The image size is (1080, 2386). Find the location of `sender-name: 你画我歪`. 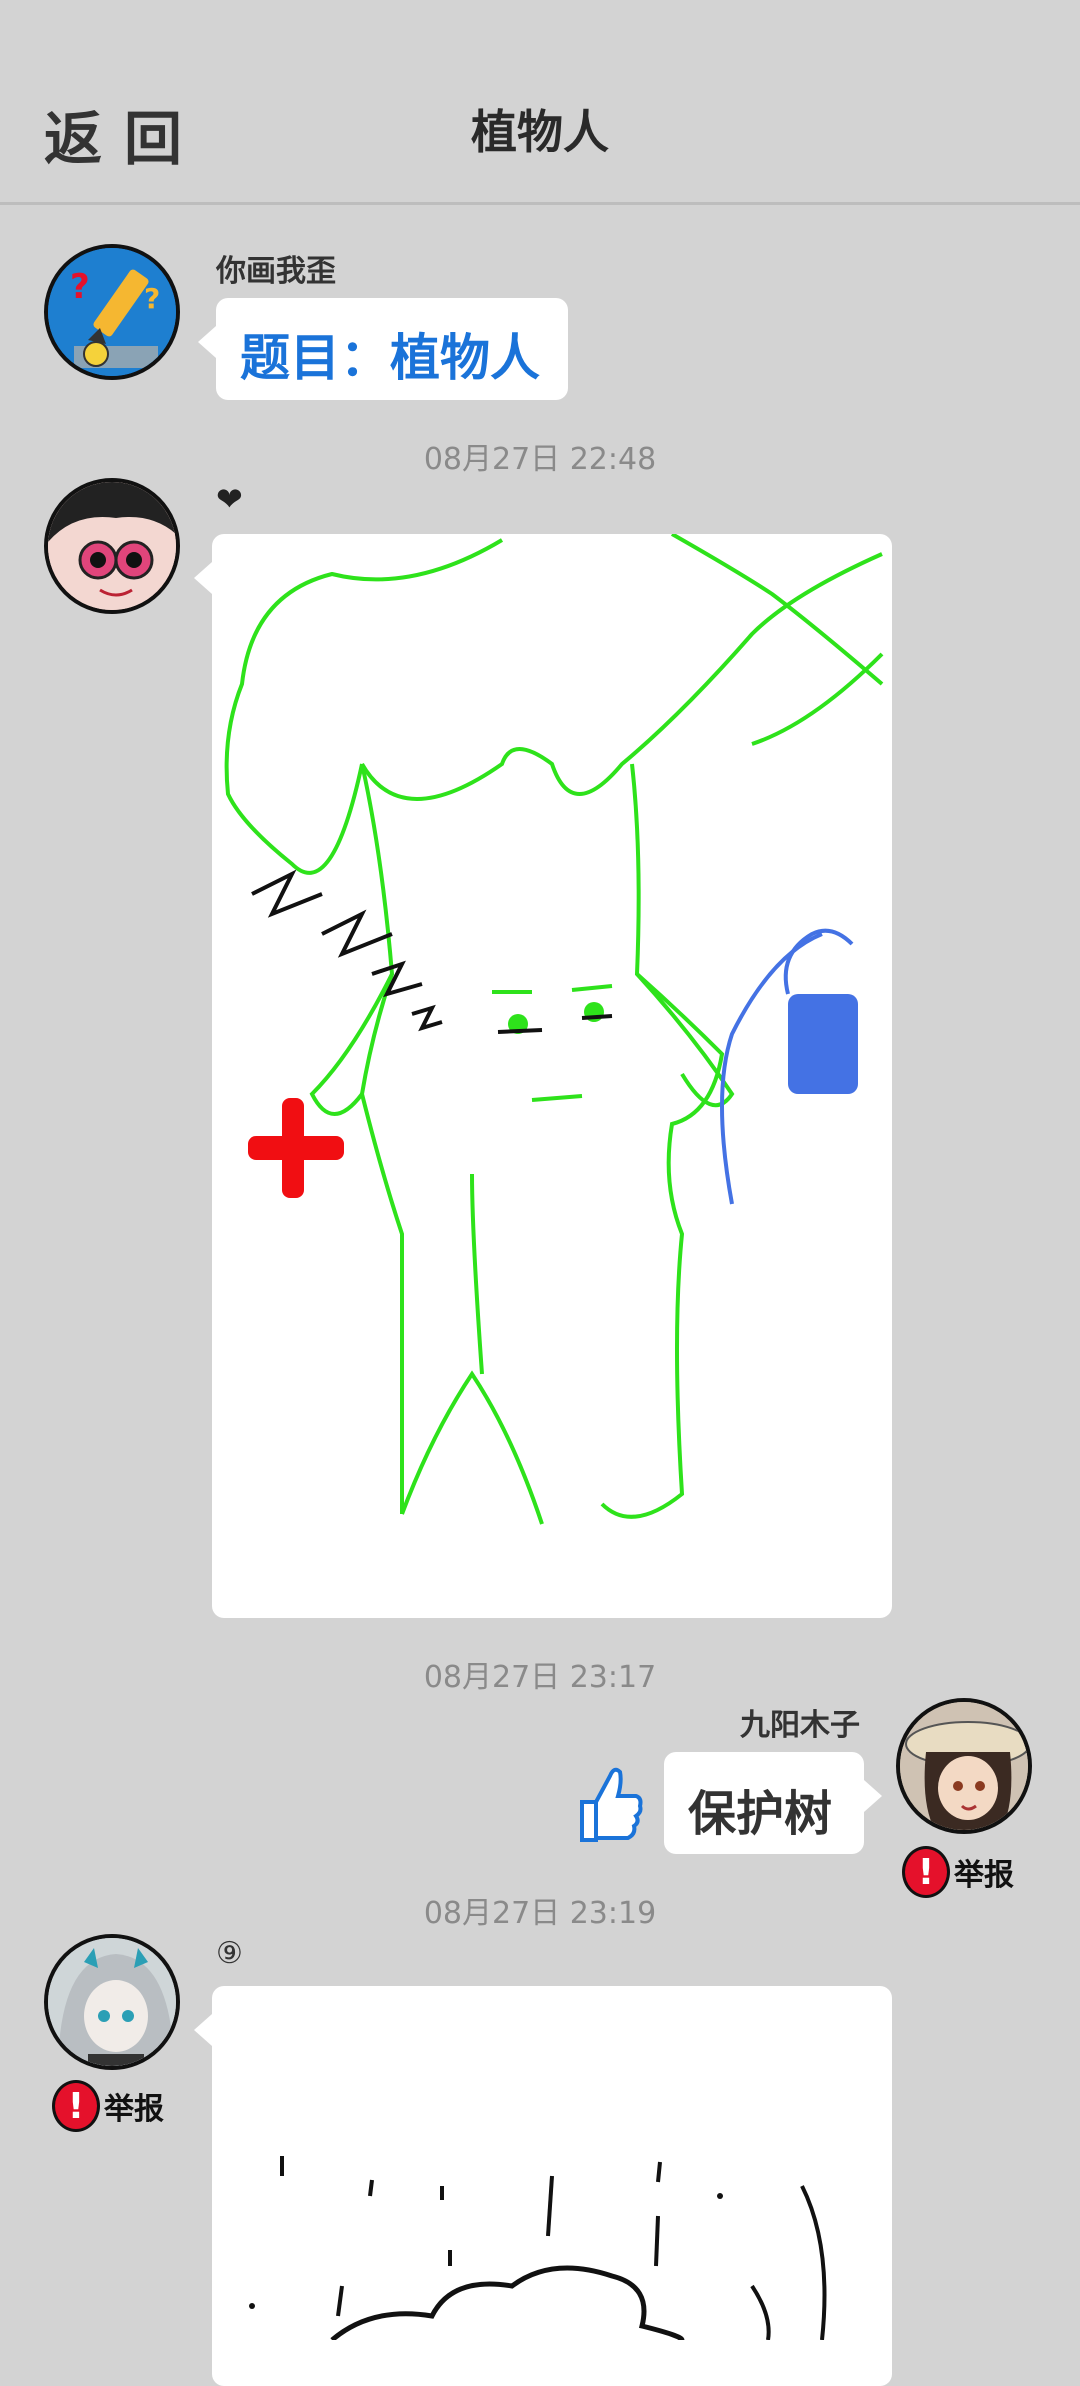

sender-name: 你画我歪 is located at coordinates (276, 271).